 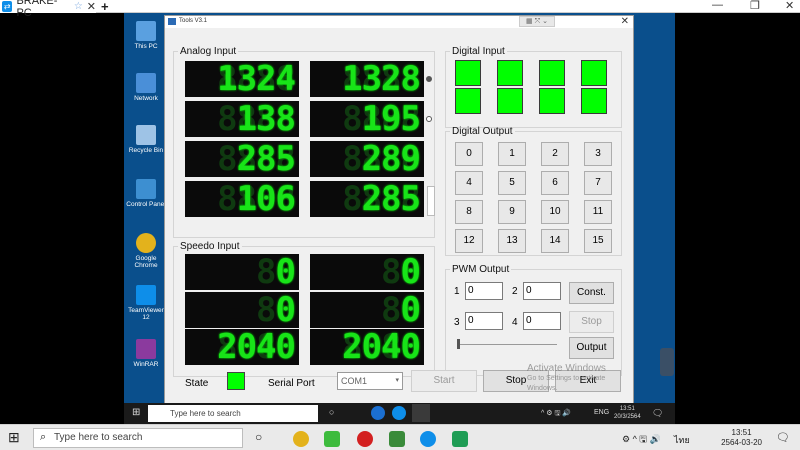 What do you see at coordinates (591, 322) in the screenshot?
I see `pwm-stop-button: Stop` at bounding box center [591, 322].